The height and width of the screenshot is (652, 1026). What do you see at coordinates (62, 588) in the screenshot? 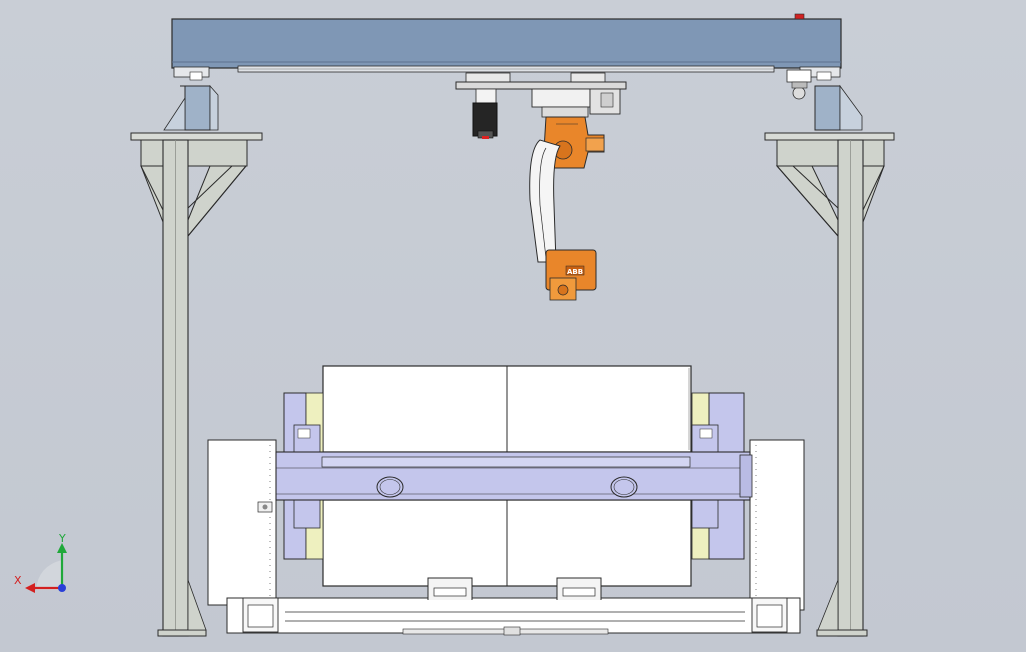
I see `z-axis-dot` at bounding box center [62, 588].